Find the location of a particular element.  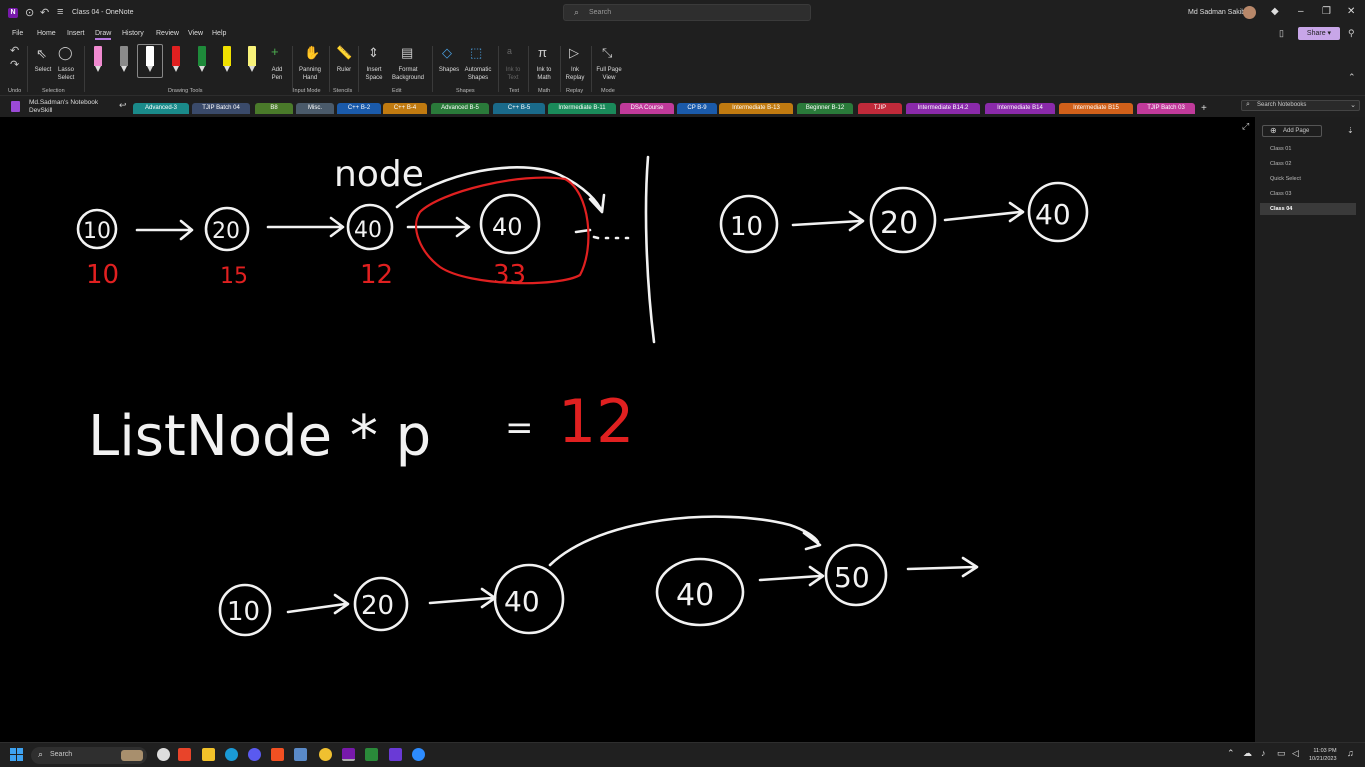

pen-white is located at coordinates (150, 59).